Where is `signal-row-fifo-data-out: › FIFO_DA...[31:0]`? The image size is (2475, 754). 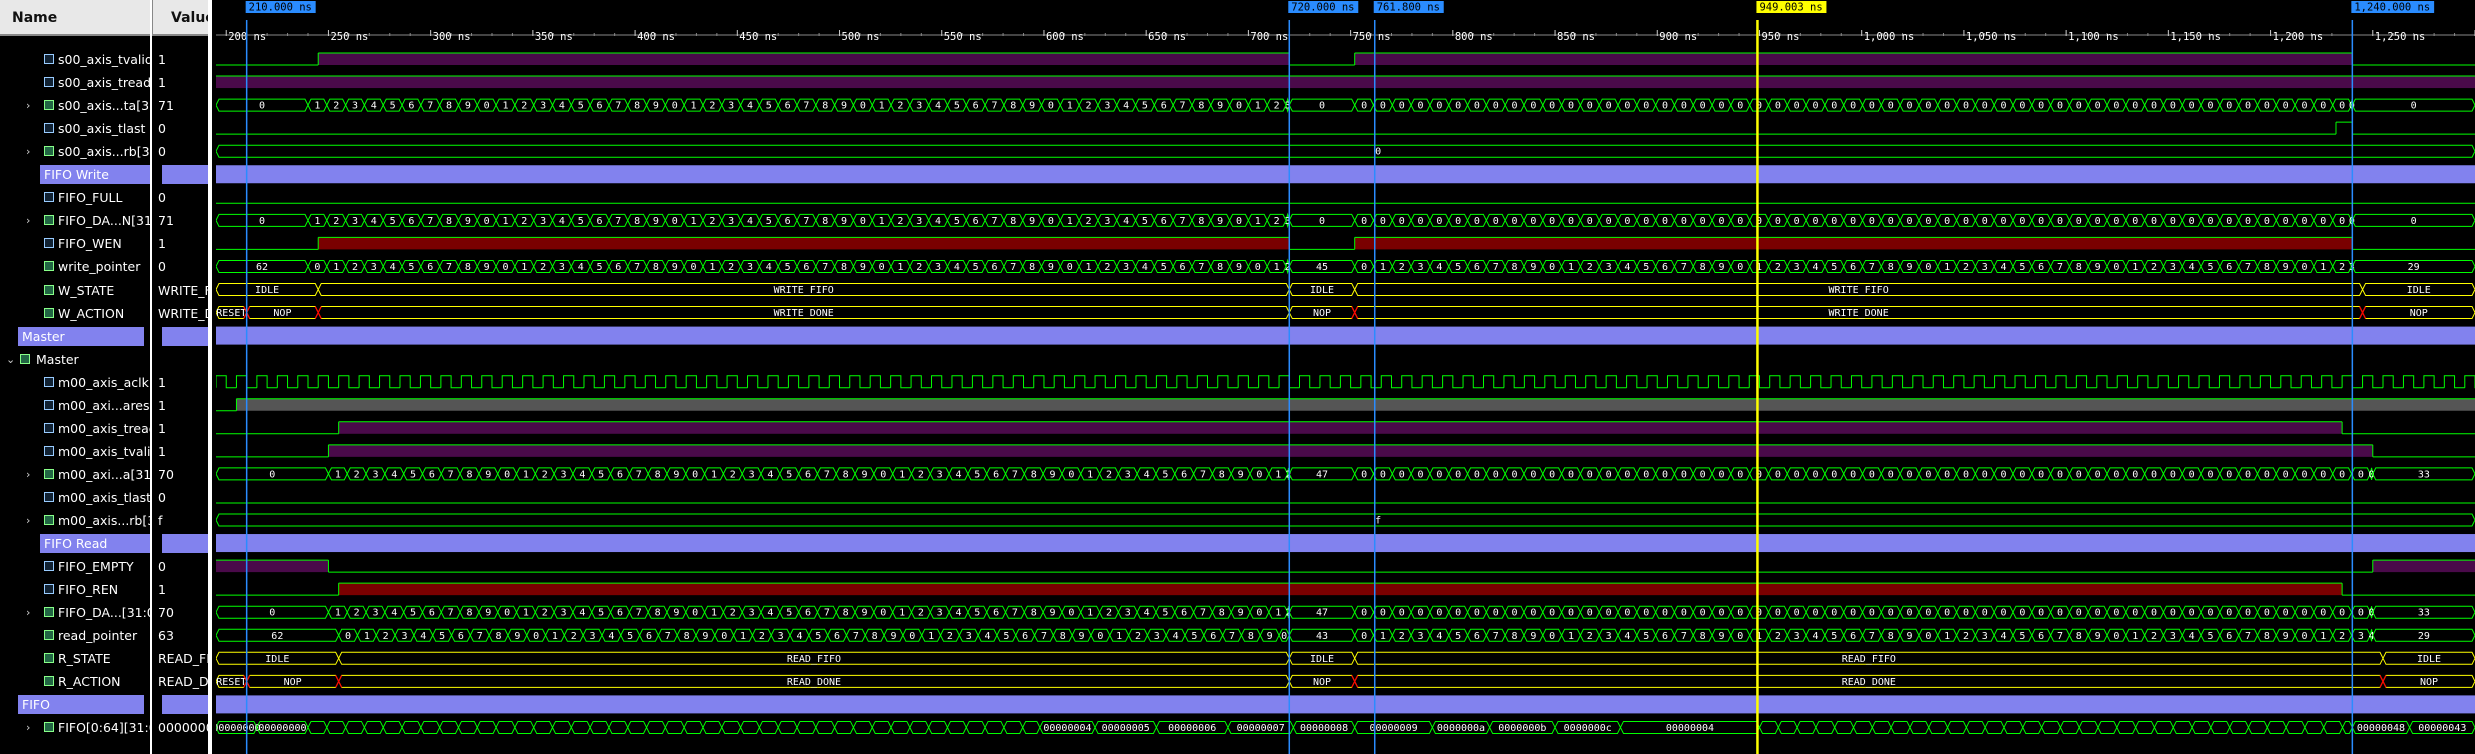
signal-row-fifo-data-out: › FIFO_DA...[31:0] is located at coordinates (75, 612).